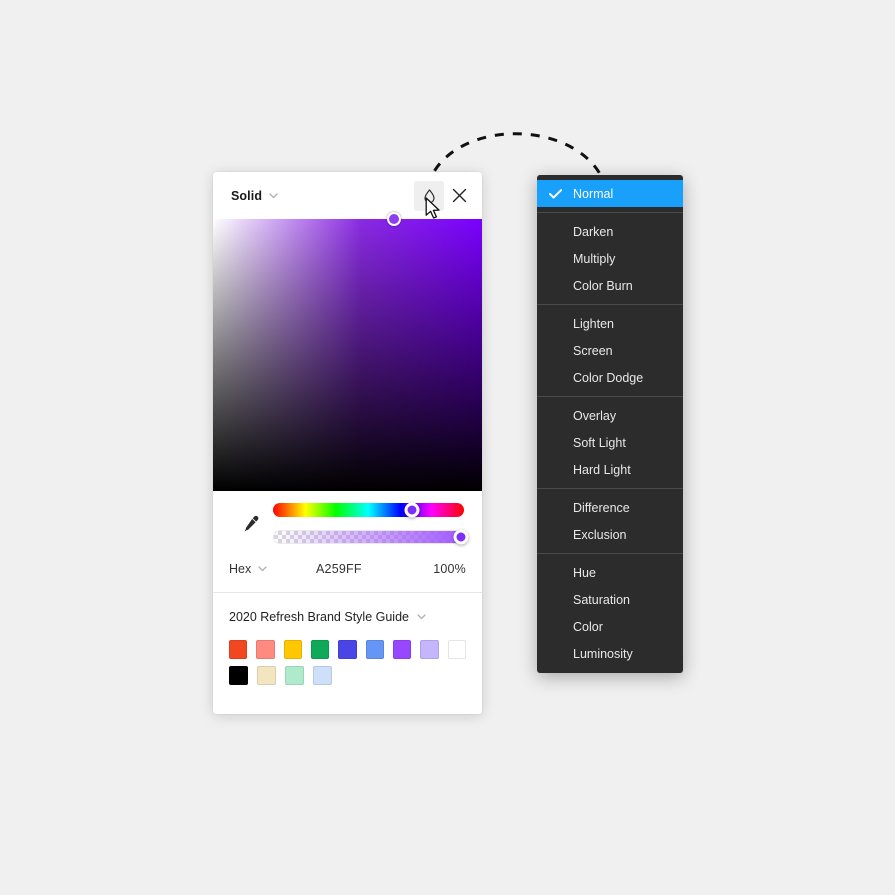 The image size is (895, 895). I want to click on swatch-grid, so click(347, 662).